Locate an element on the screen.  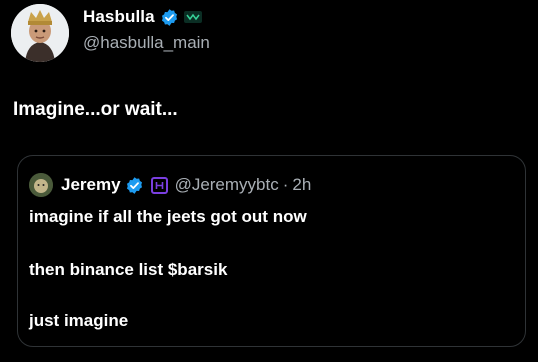
quoted-author-name: Jeremy is located at coordinates (91, 185).